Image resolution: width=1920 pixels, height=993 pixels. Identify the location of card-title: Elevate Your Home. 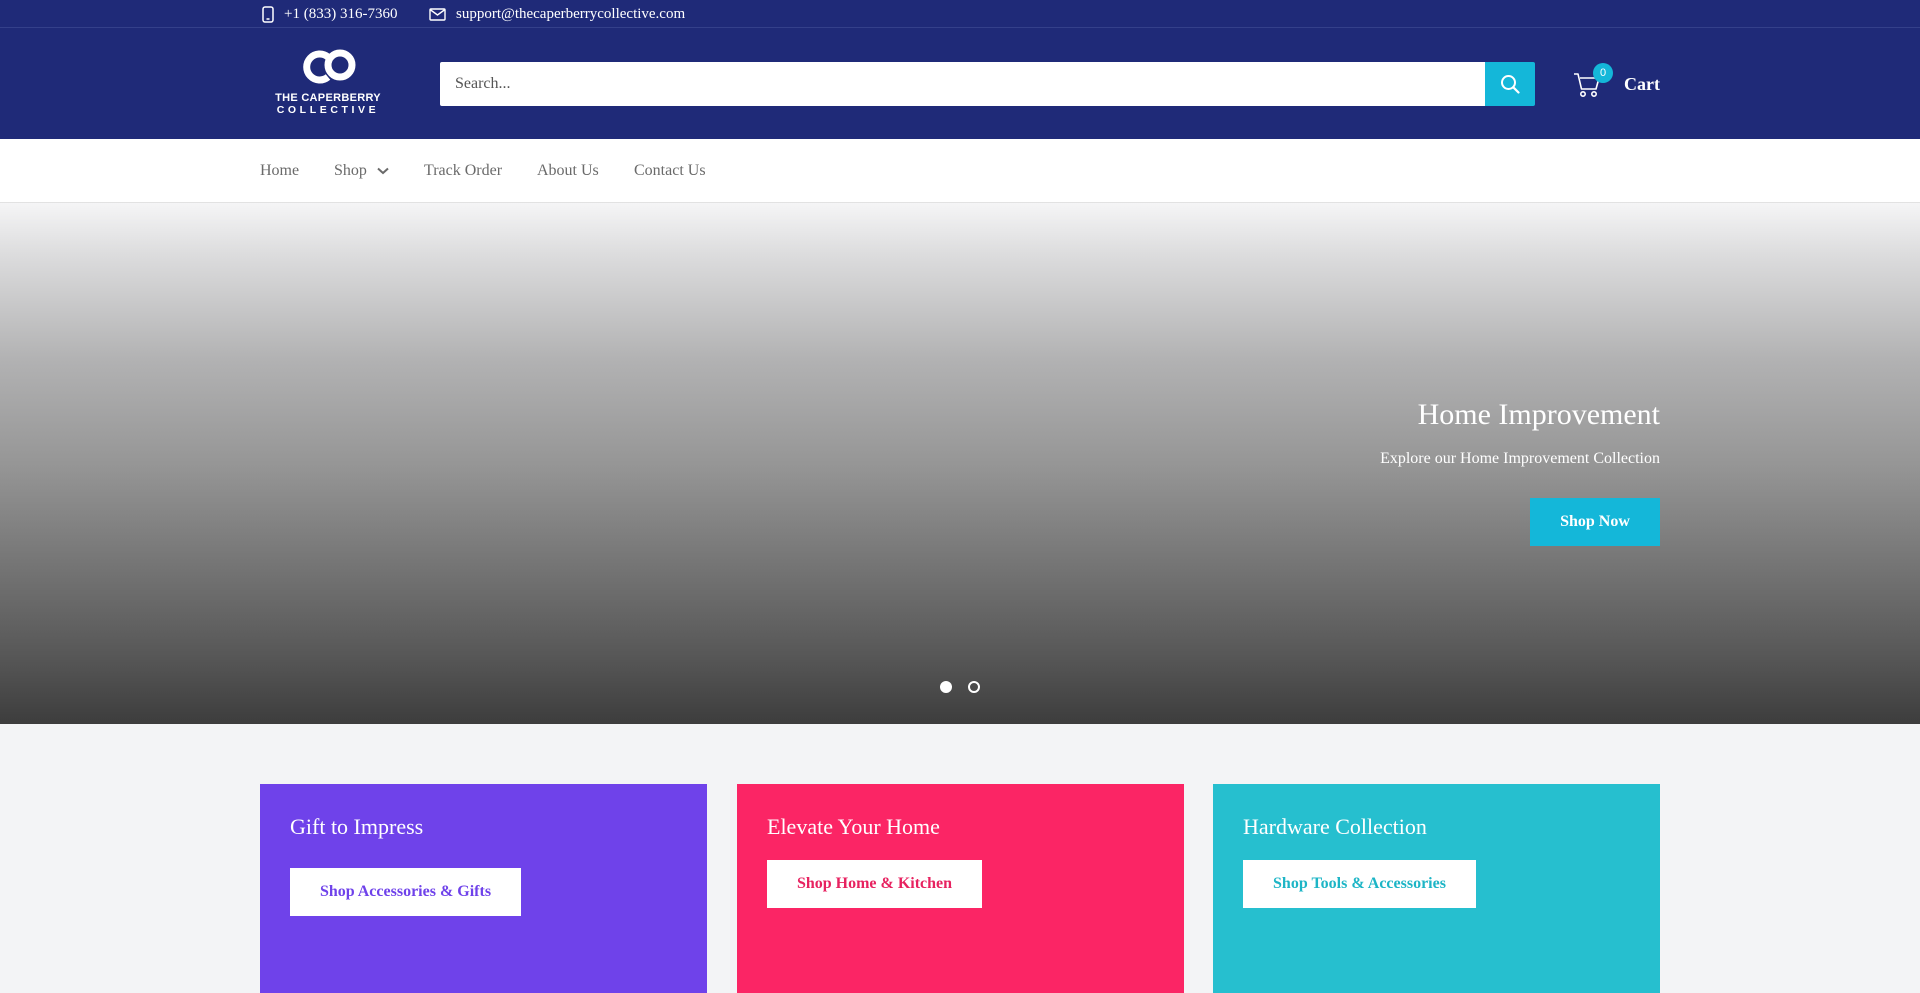
(853, 826).